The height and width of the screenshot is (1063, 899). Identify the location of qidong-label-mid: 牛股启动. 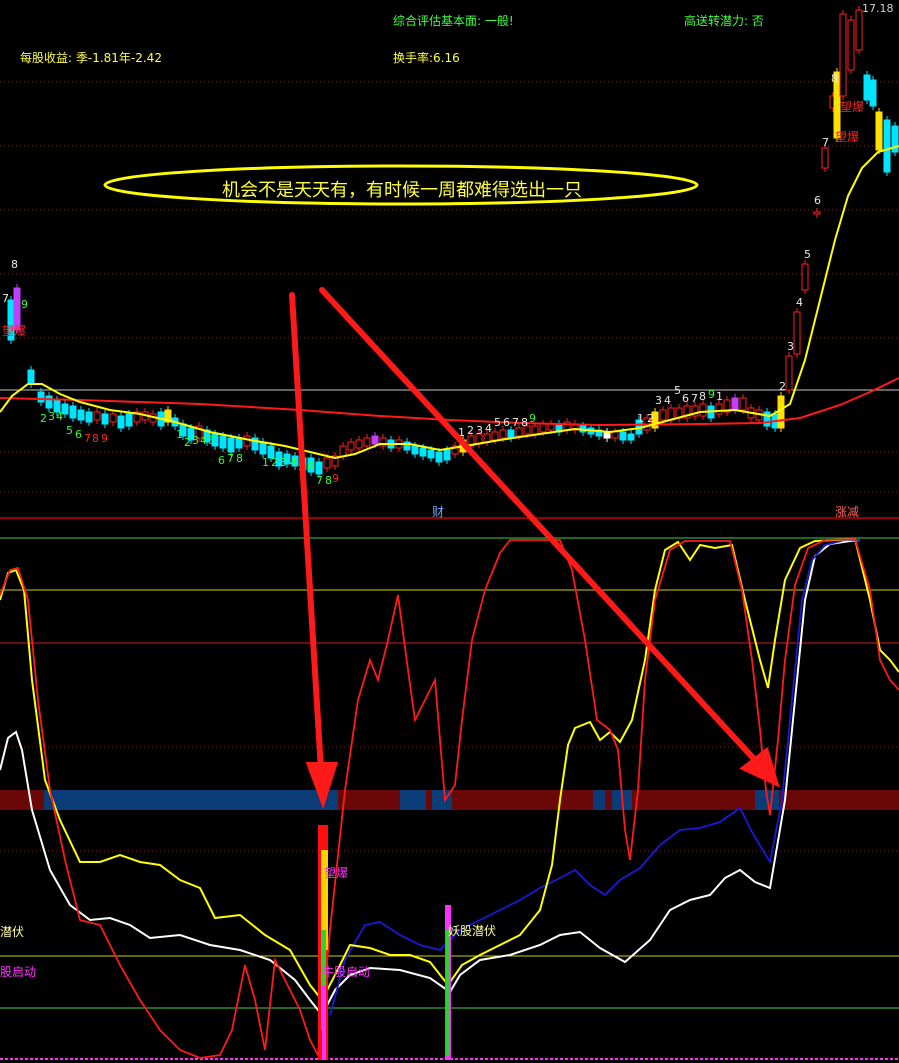
(346, 972).